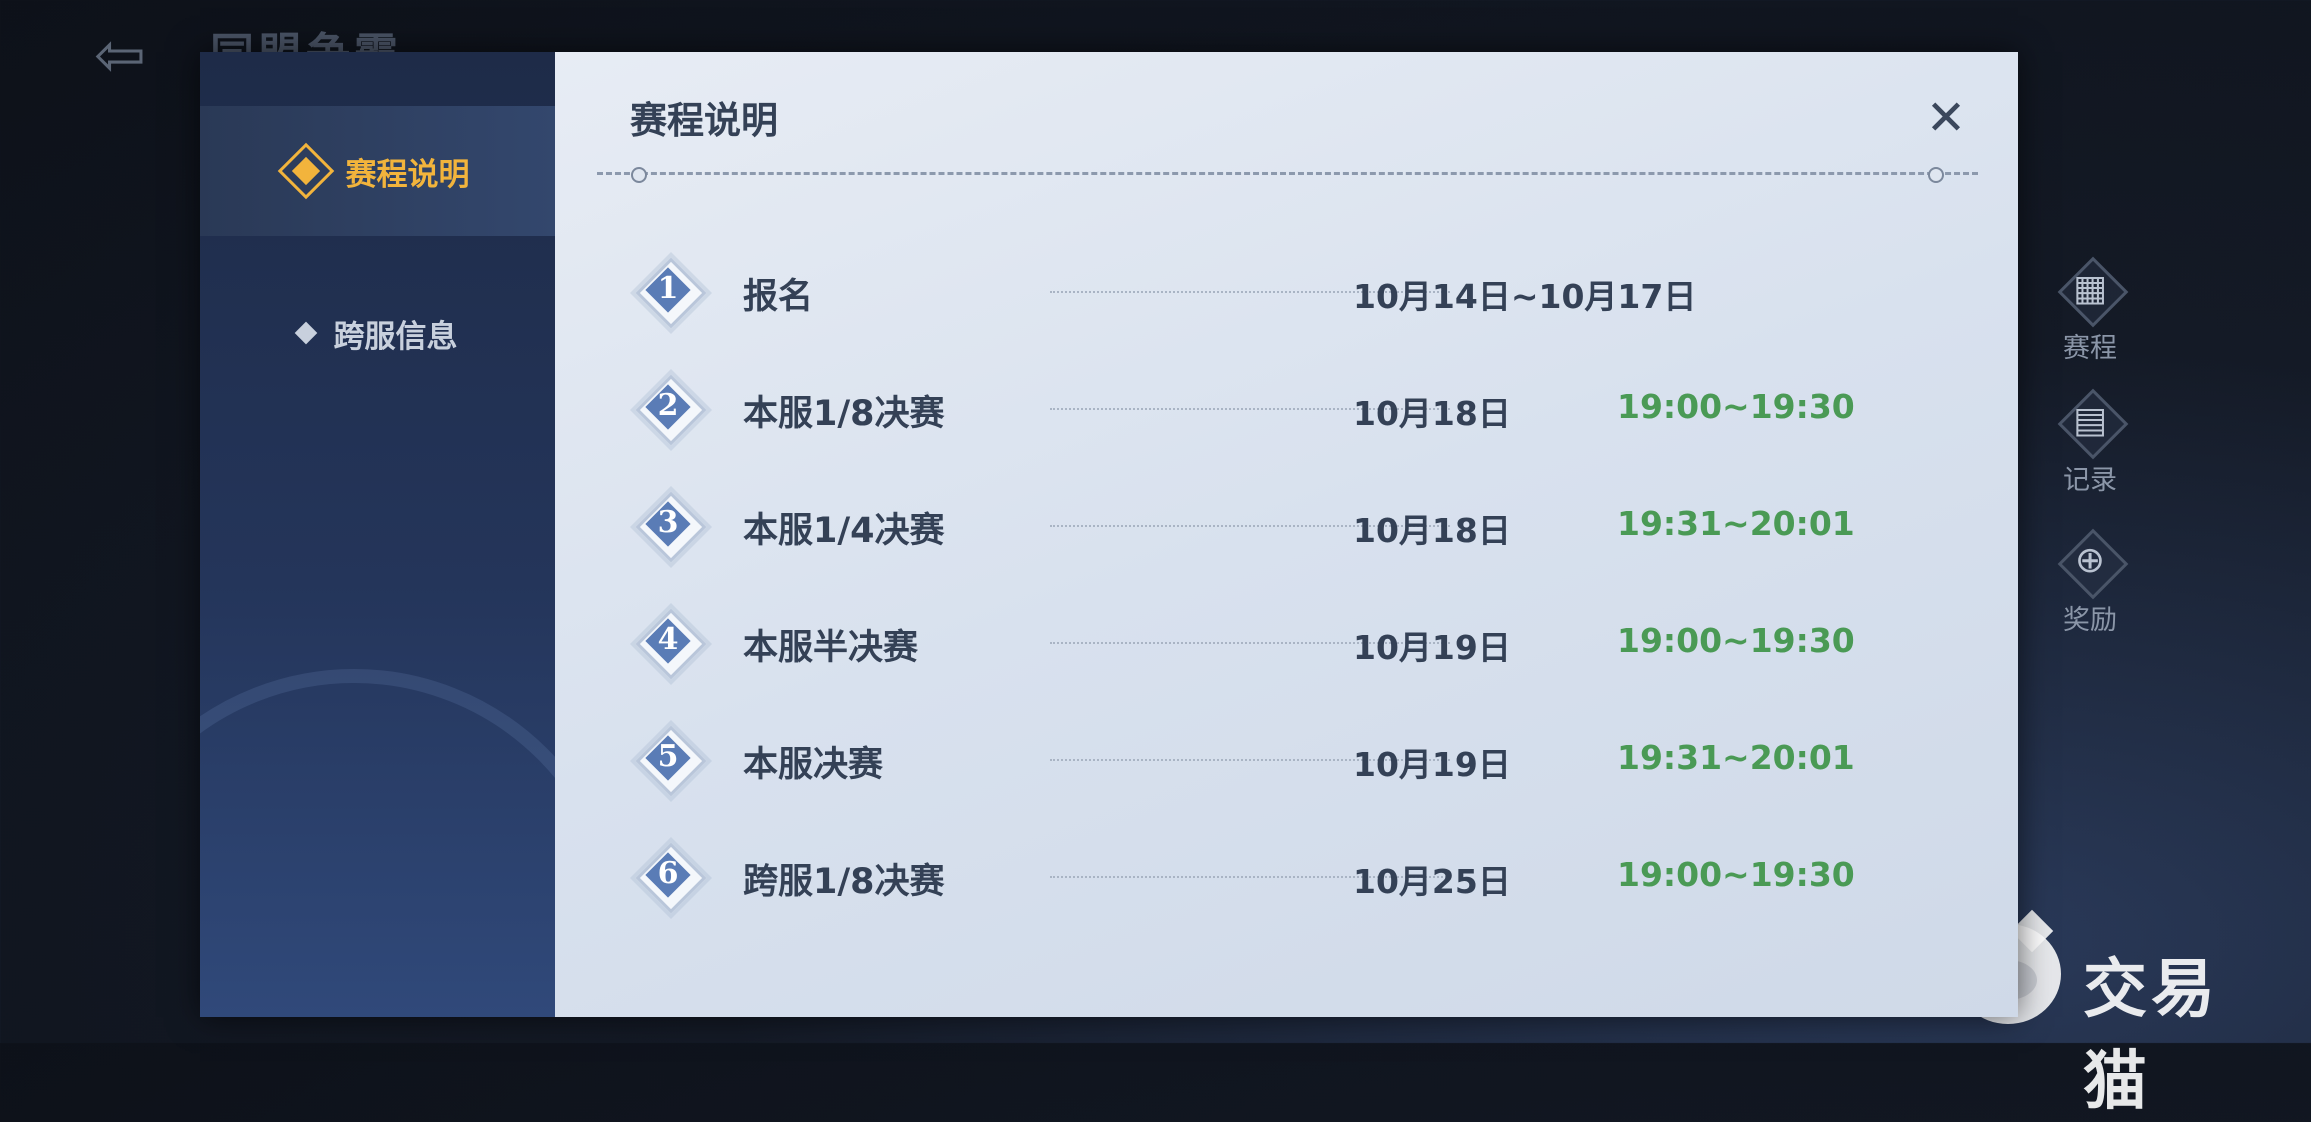 This screenshot has height=1122, width=2311. Describe the element at coordinates (2090, 348) in the screenshot. I see `schedule-side-label: 赛程` at that location.